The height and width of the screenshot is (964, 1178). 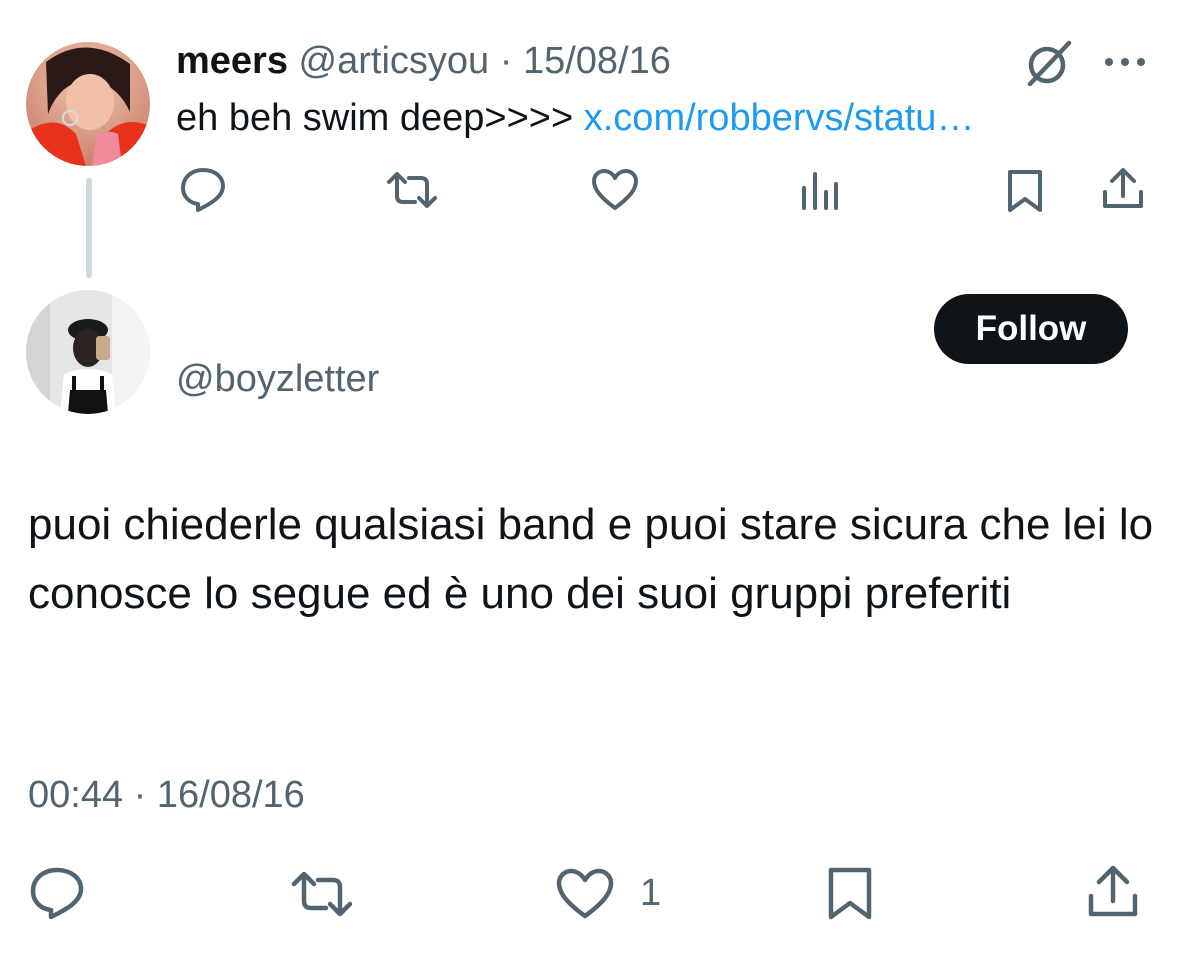 I want to click on parent-tweet-date: 15/08/16, so click(x=597, y=61).